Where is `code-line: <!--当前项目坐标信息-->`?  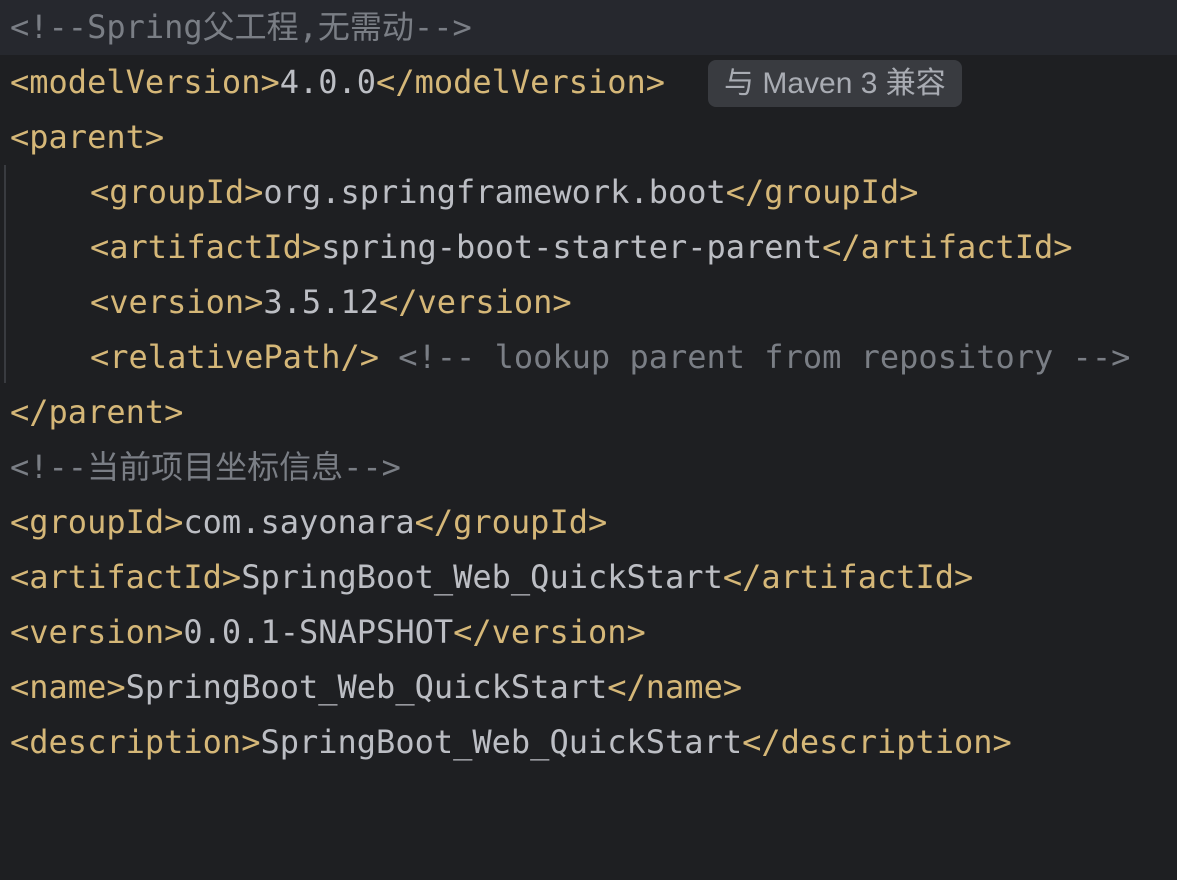 code-line: <!--当前项目坐标信息--> is located at coordinates (588, 467).